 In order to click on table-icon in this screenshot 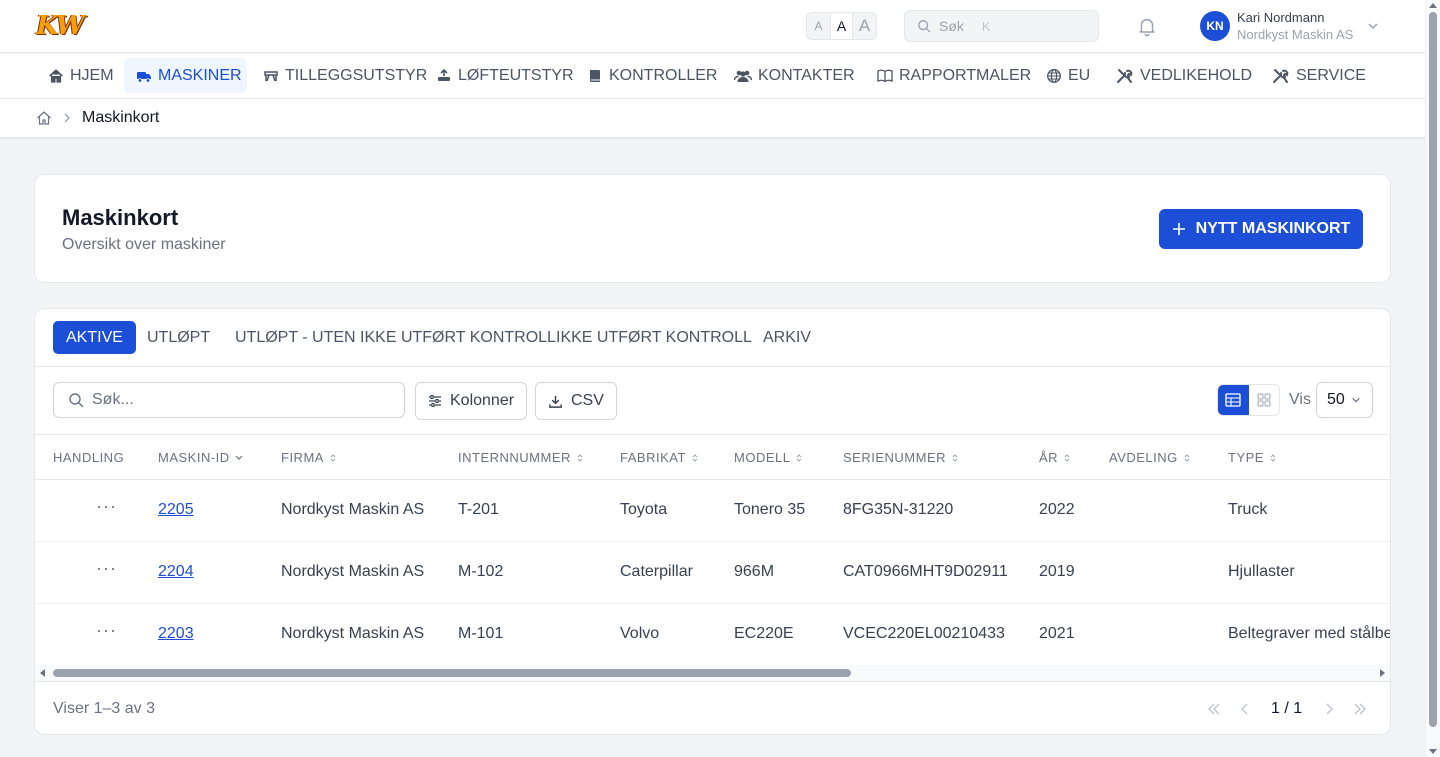, I will do `click(1233, 400)`.